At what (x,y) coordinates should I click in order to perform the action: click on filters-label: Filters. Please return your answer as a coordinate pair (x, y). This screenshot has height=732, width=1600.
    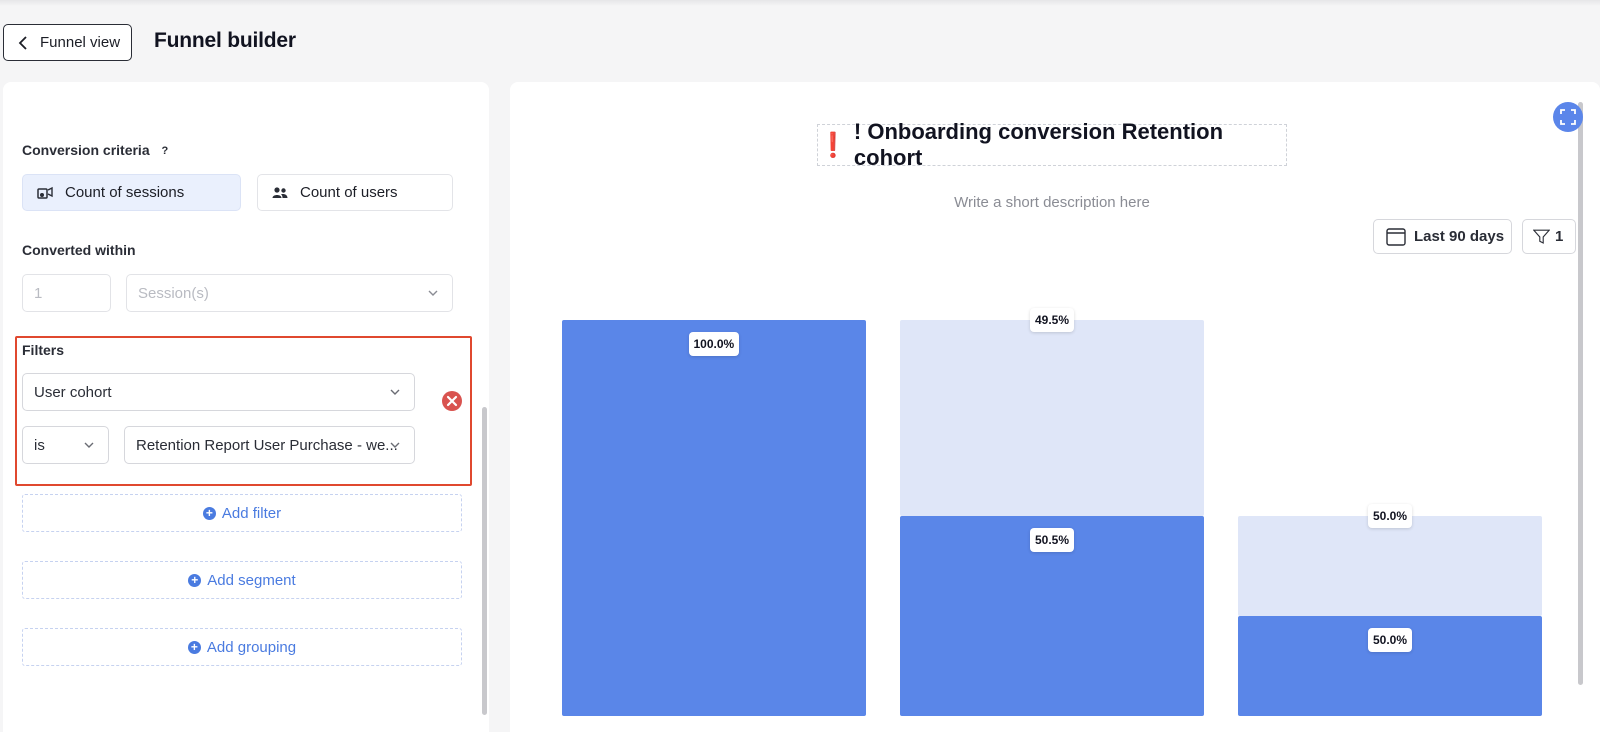
    Looking at the image, I should click on (43, 350).